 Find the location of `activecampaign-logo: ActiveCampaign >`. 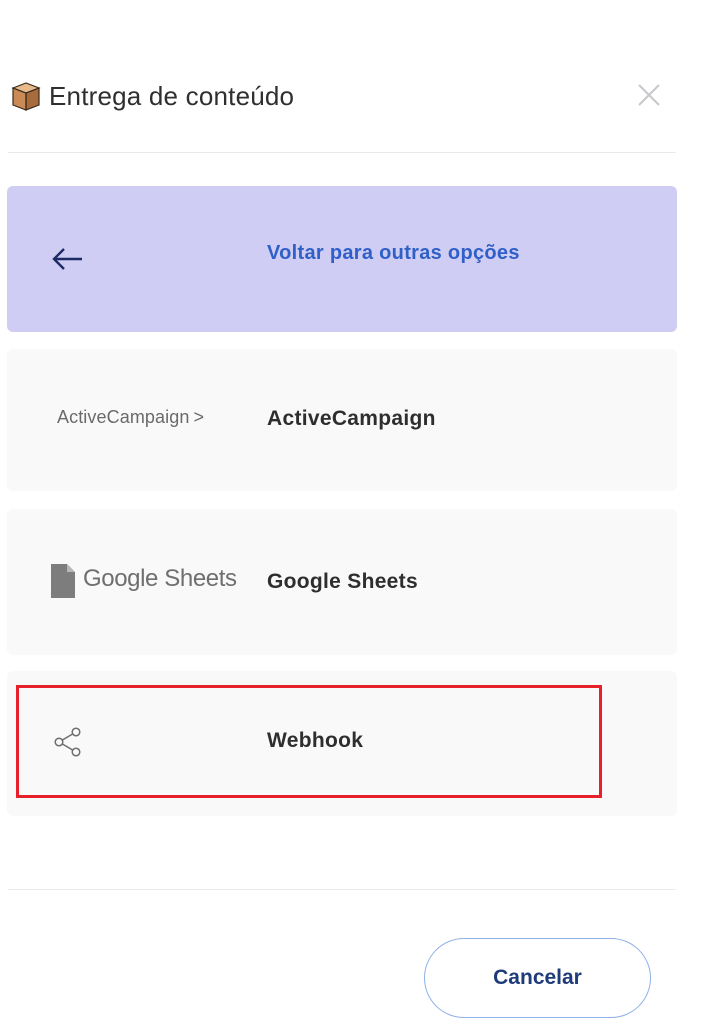

activecampaign-logo: ActiveCampaign > is located at coordinates (131, 417).